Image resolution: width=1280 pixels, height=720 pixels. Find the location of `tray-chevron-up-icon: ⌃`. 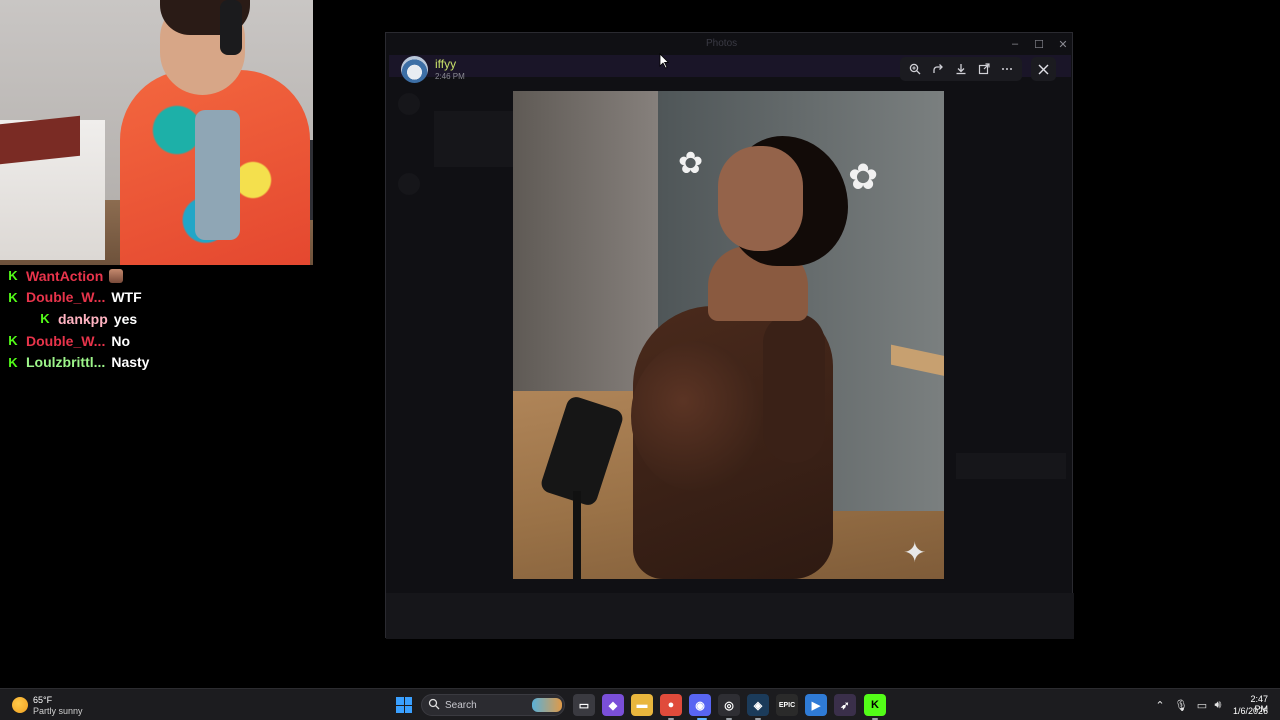

tray-chevron-up-icon: ⌃ is located at coordinates (1160, 705).